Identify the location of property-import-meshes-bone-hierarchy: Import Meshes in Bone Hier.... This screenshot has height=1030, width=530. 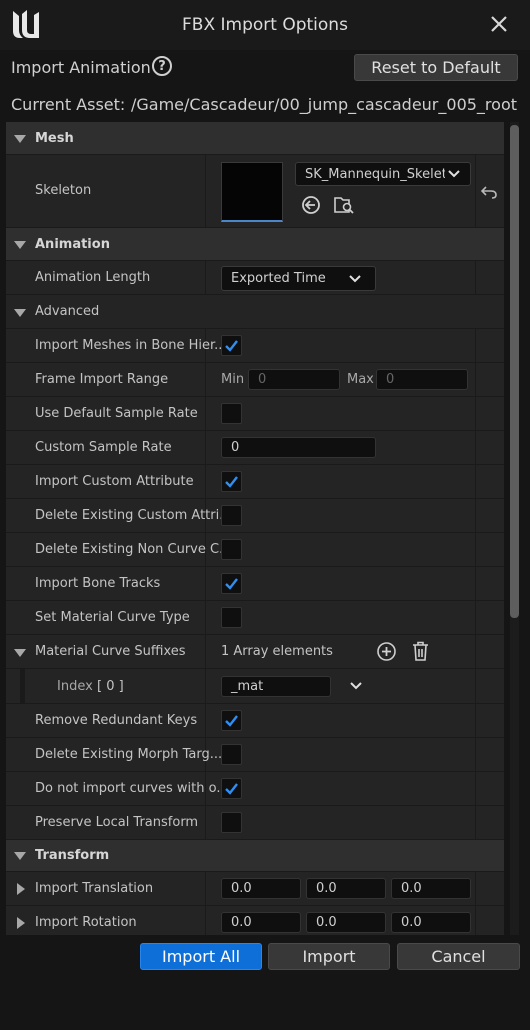
(255, 346).